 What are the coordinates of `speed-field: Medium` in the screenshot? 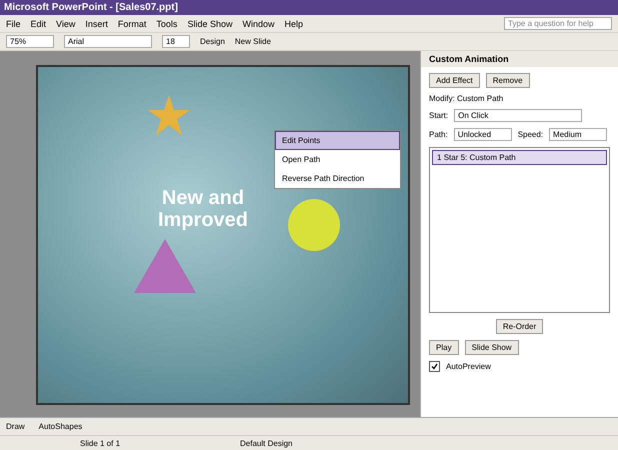 It's located at (578, 134).